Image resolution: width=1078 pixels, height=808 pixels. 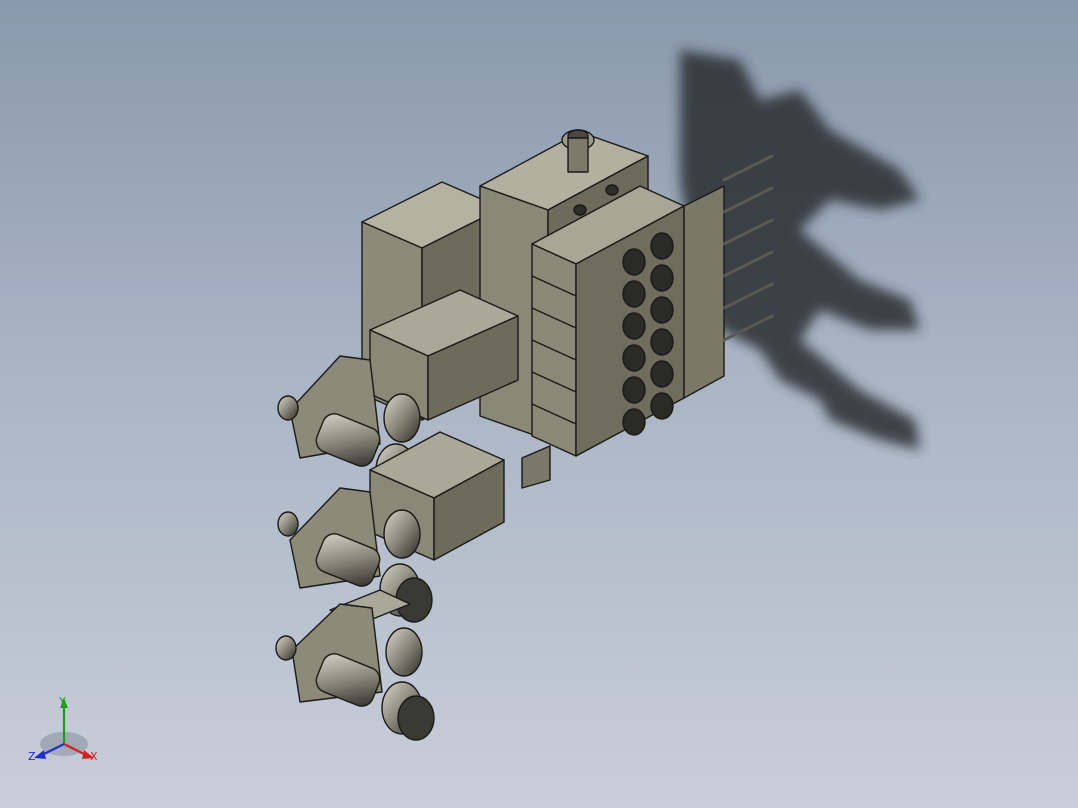 What do you see at coordinates (62, 701) in the screenshot?
I see `y-axis-label: Y` at bounding box center [62, 701].